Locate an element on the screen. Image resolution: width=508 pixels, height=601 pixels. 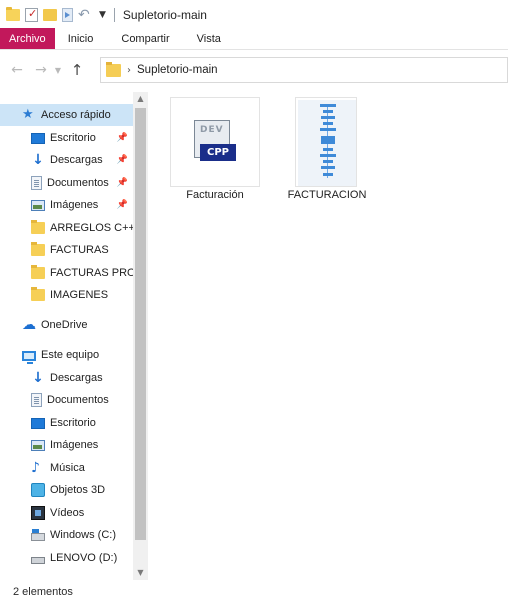
sidebar-item-escritorio: Escritorio 📌 is located at coordinates (67, 138).